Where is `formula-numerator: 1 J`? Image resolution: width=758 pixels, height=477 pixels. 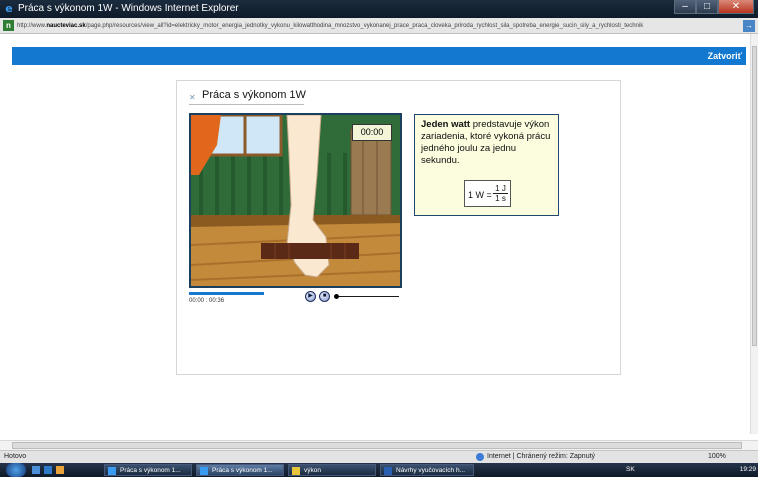
formula-numerator: 1 J is located at coordinates (500, 189).